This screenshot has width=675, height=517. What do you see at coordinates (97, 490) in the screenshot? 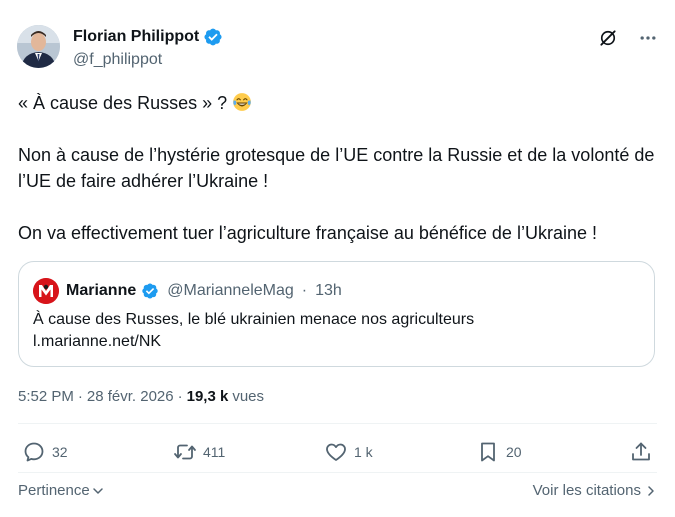
I see `chevron-down-icon` at bounding box center [97, 490].